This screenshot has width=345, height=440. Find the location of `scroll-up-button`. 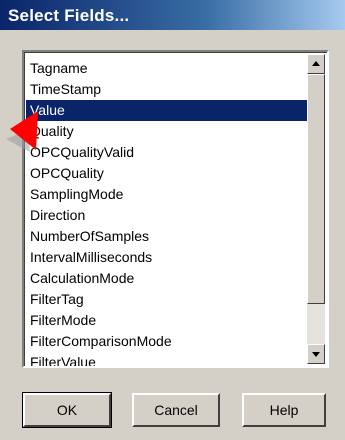

scroll-up-button is located at coordinates (316, 64).